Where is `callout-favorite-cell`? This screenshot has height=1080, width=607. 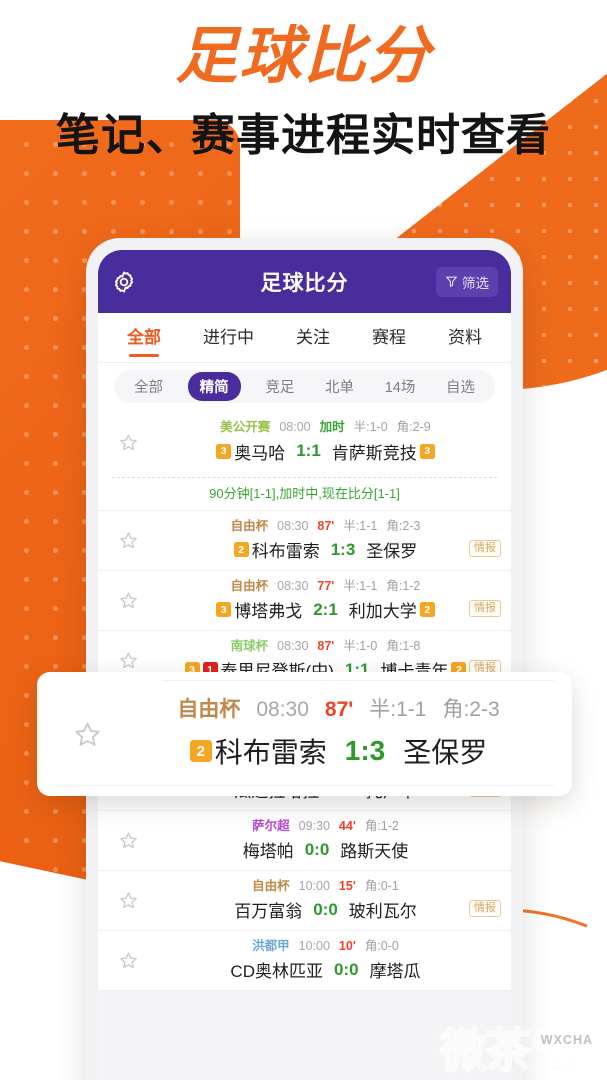
callout-favorite-cell is located at coordinates (87, 734).